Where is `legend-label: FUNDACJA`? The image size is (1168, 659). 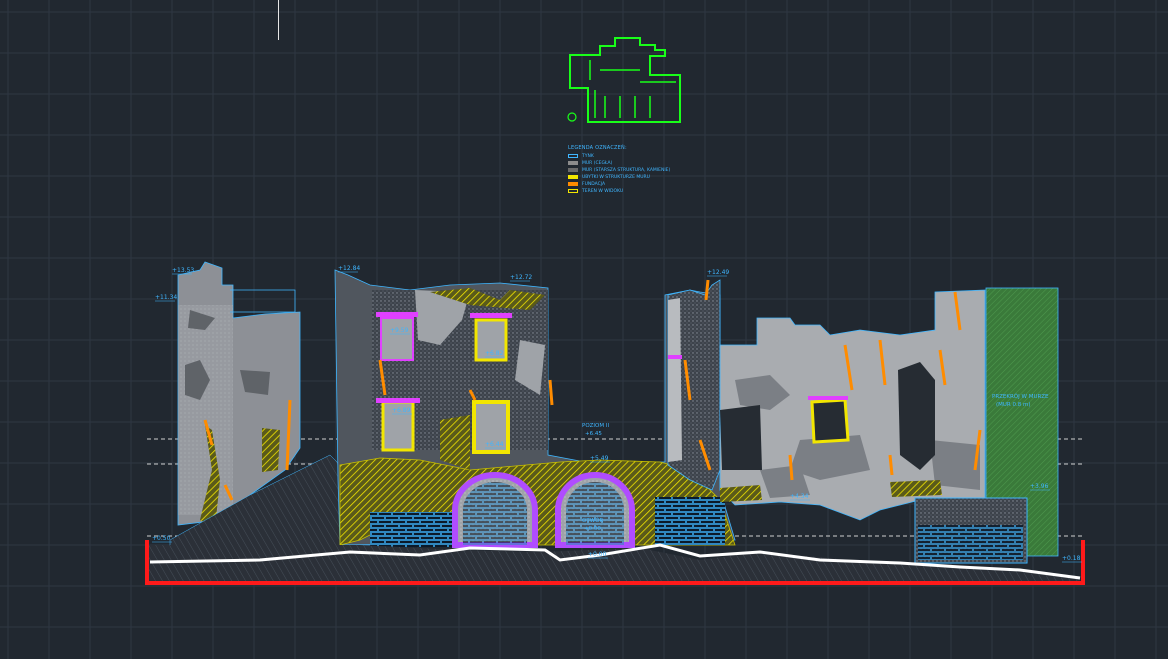 legend-label: FUNDACJA is located at coordinates (594, 184).